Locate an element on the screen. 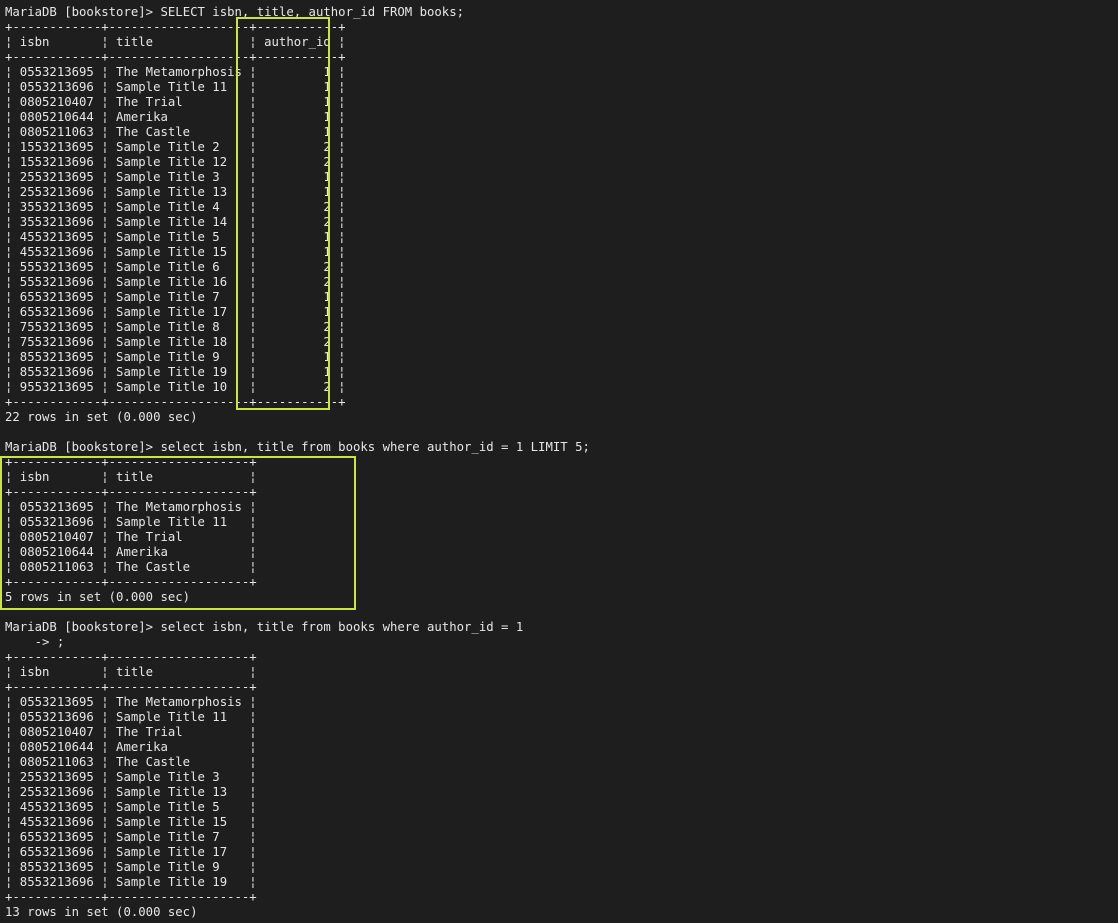 This screenshot has height=923, width=1118. table-row: ¦ 0805211063 ¦ The Castle ¦ 1 ¦ is located at coordinates (175, 132).